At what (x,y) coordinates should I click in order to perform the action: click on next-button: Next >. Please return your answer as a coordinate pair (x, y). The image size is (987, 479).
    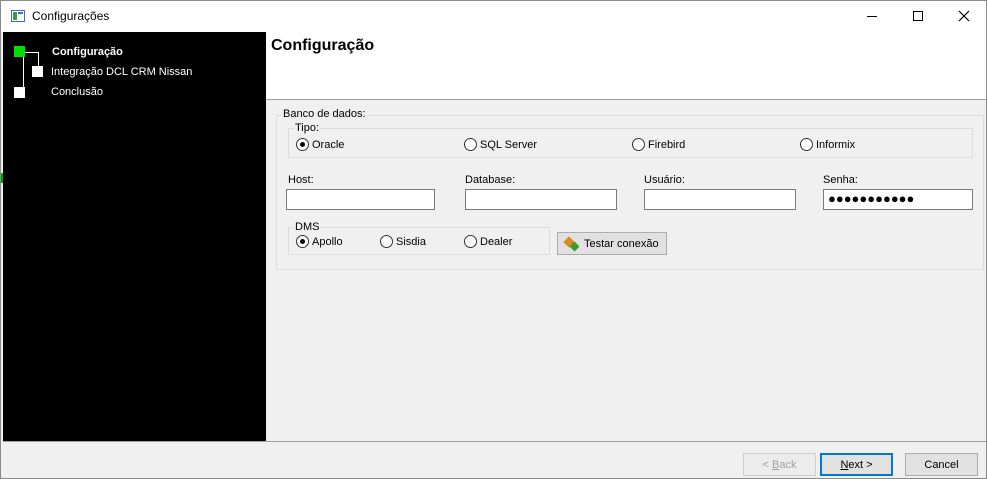
    Looking at the image, I should click on (856, 464).